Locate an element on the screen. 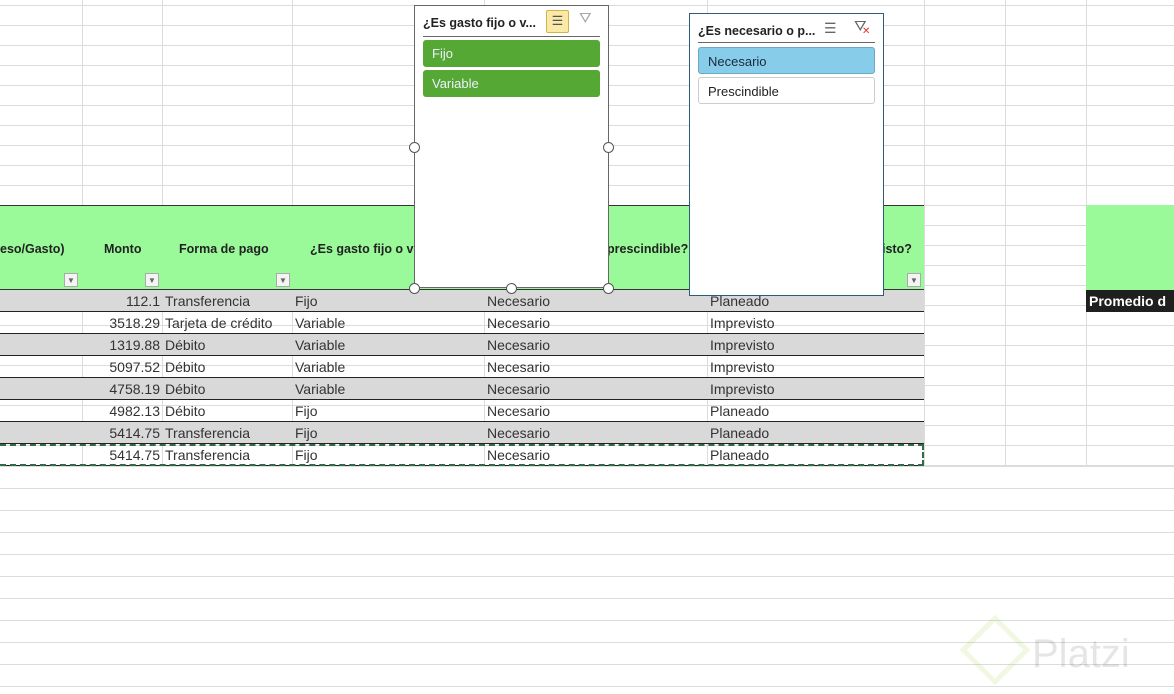  header-fijo-variable: ¿Es gasto fijo o v is located at coordinates (362, 249).